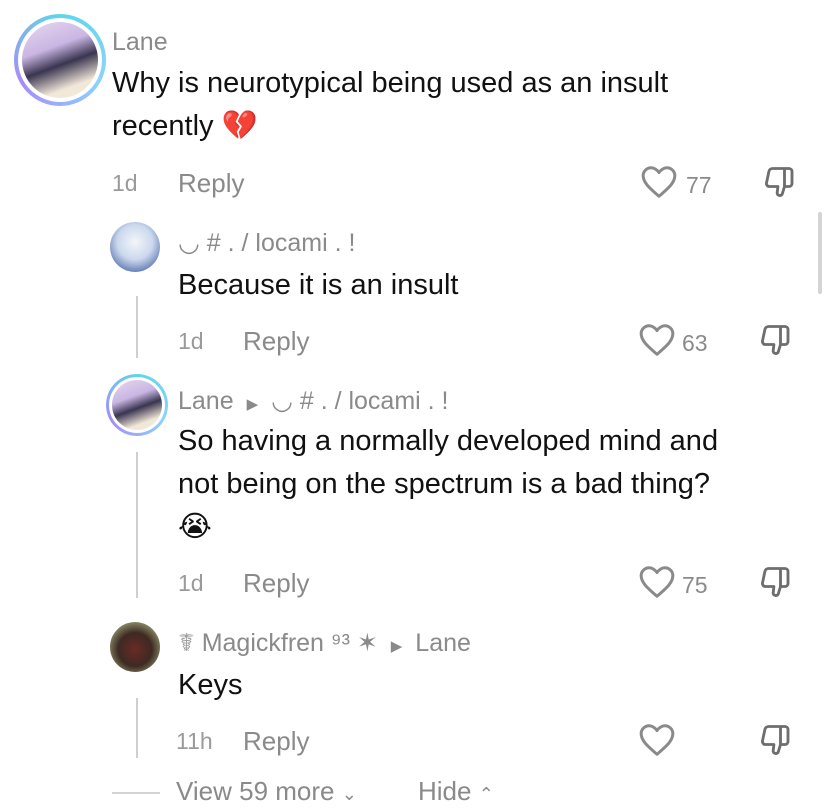 This screenshot has width=828, height=810. What do you see at coordinates (318, 285) in the screenshot?
I see `comment-text: Because it is an insult` at bounding box center [318, 285].